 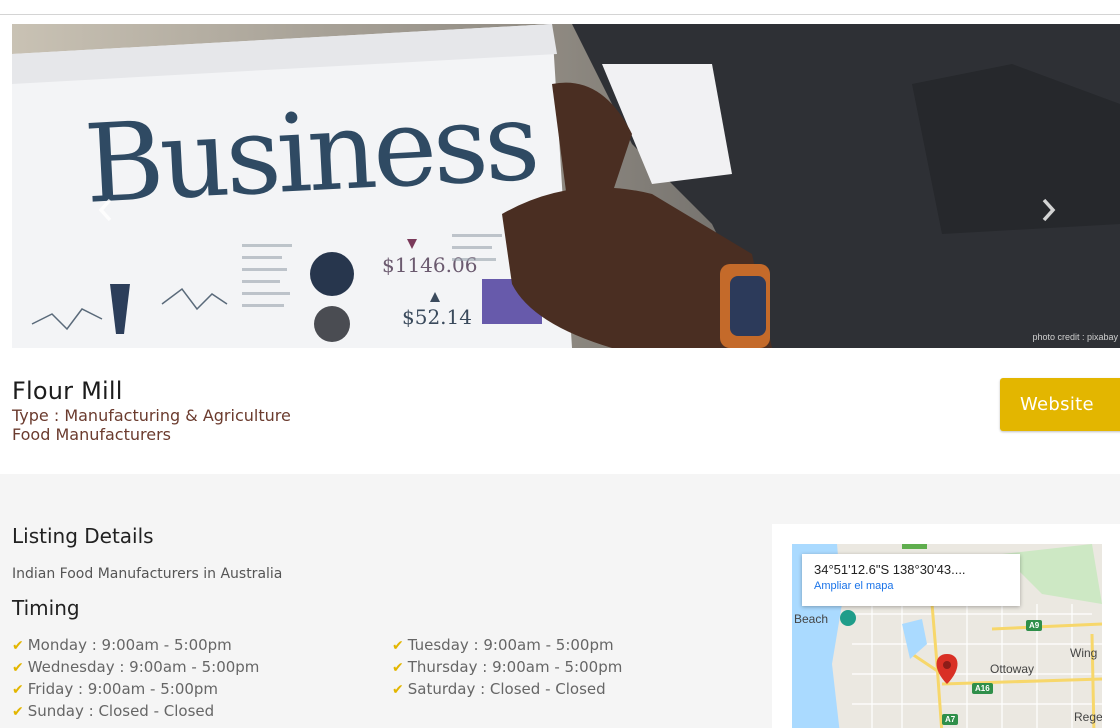 What do you see at coordinates (151, 415) in the screenshot?
I see `listing-type: Type : Manufacturing & Agriculture` at bounding box center [151, 415].